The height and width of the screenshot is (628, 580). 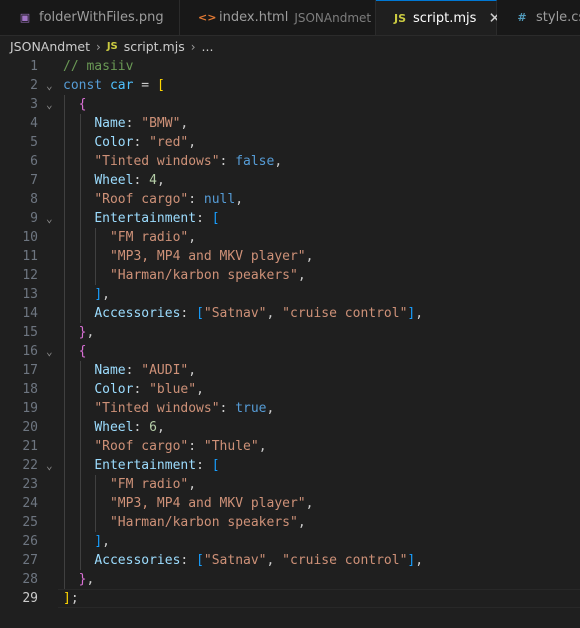 I want to click on tab-index-html: <> index.html JSONAndmet, so click(x=278, y=17).